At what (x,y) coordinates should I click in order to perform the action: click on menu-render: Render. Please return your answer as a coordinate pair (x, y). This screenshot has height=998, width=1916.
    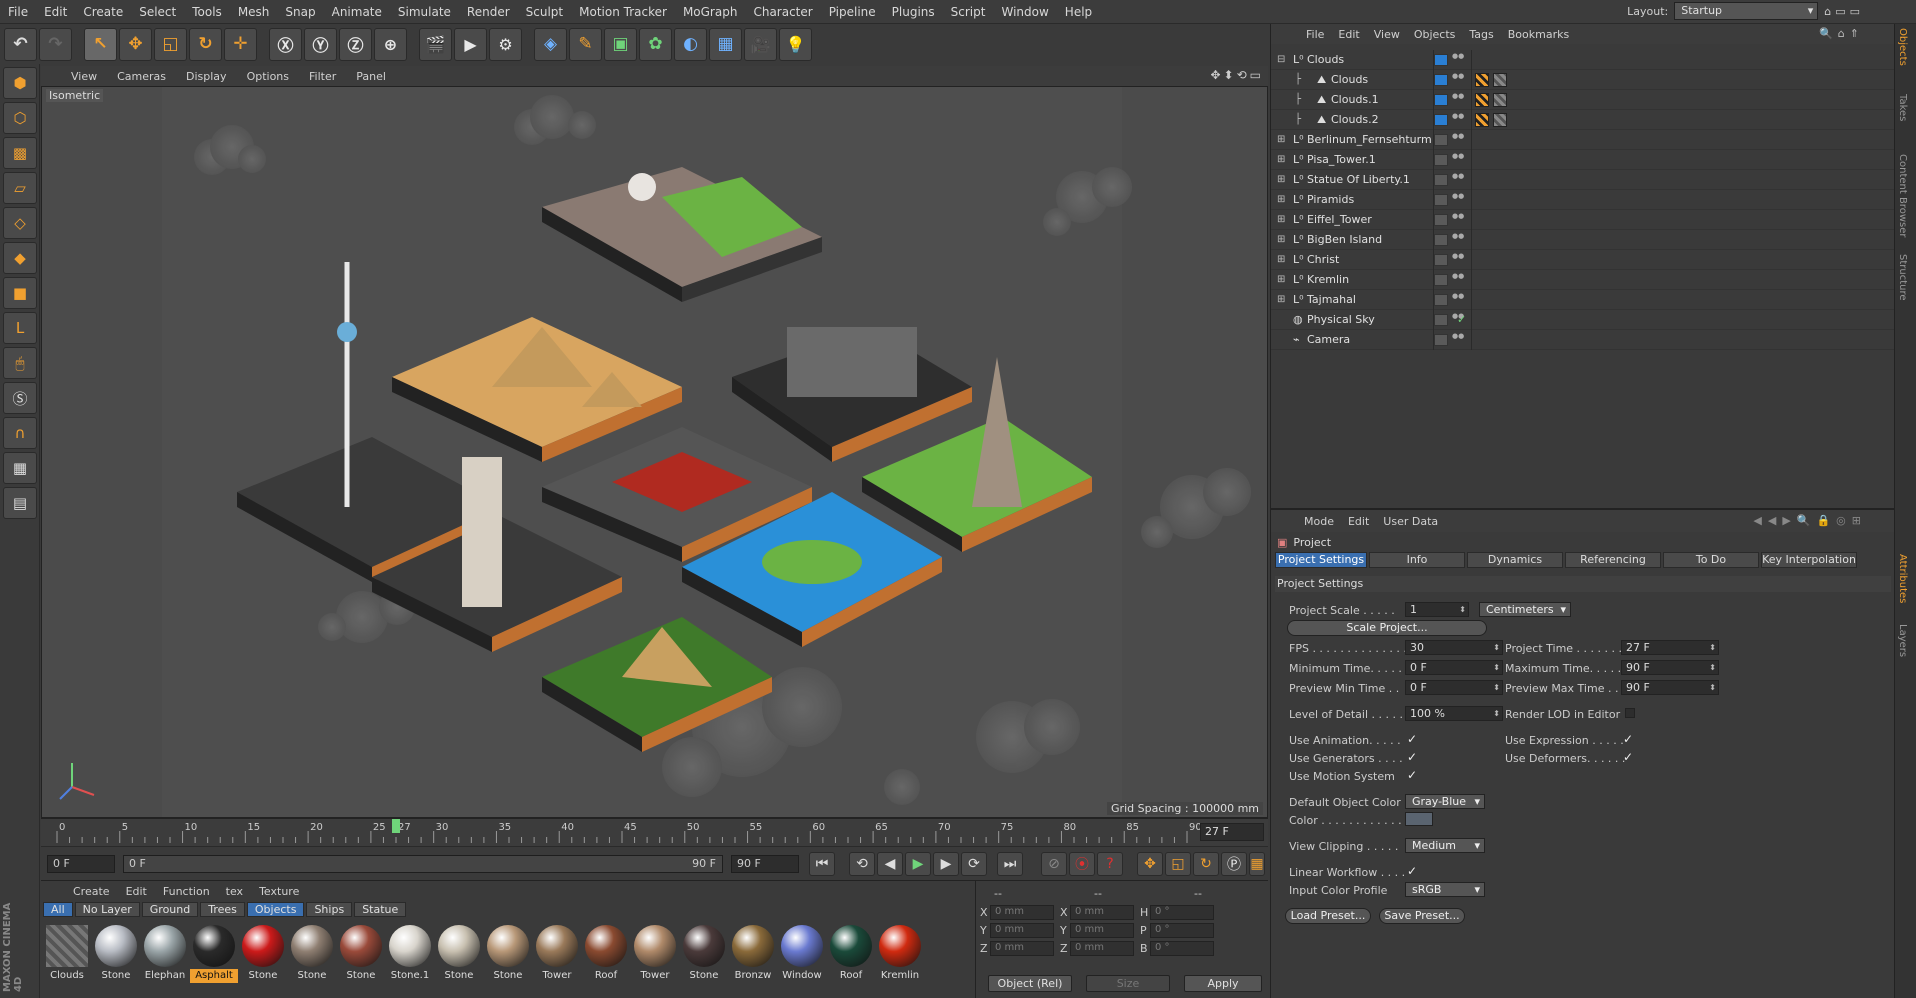
    Looking at the image, I should click on (488, 12).